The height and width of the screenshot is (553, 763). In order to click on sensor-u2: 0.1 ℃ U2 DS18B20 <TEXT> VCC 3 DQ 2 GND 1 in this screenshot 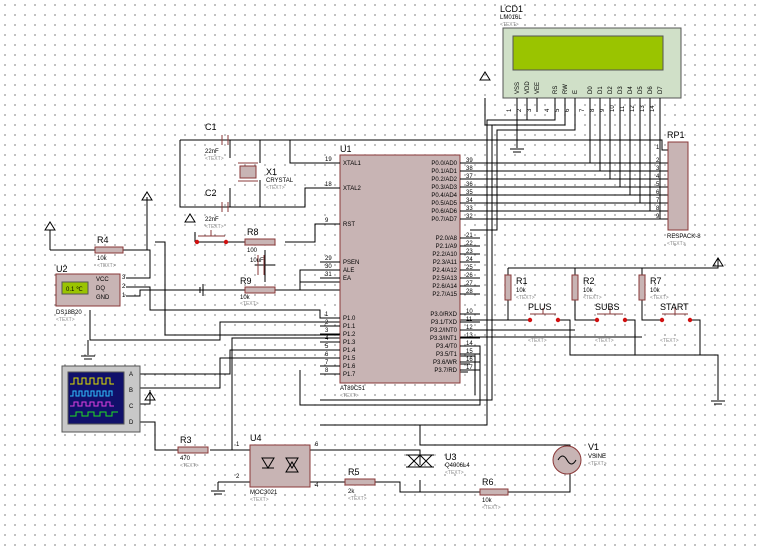, I will do `click(90, 293)`.